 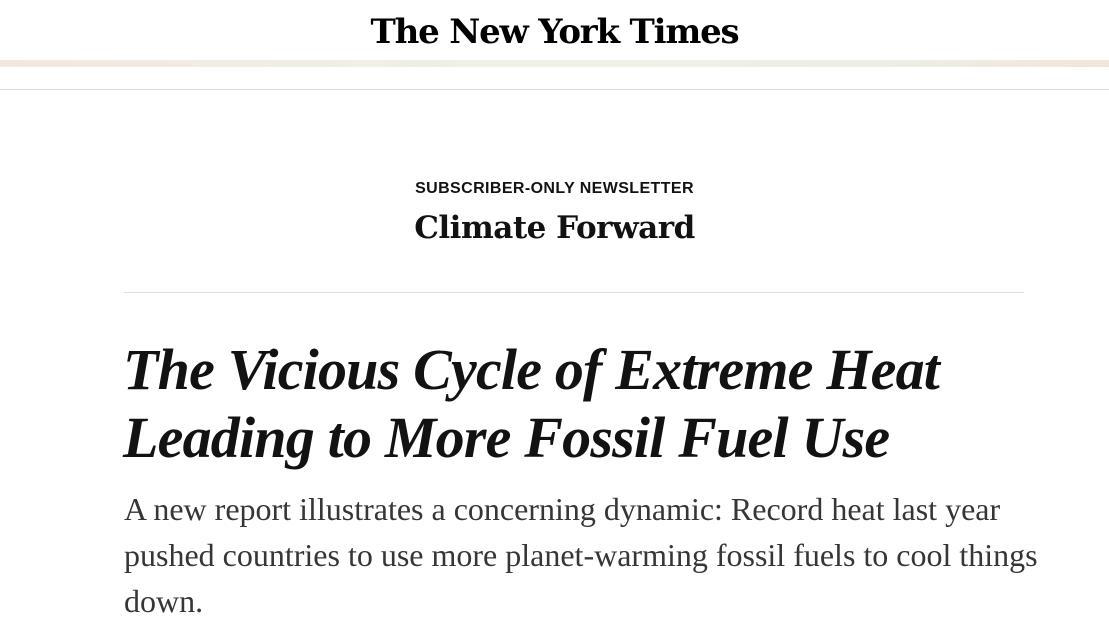 I want to click on newsletter-title: Climate Forward, so click(x=554, y=228).